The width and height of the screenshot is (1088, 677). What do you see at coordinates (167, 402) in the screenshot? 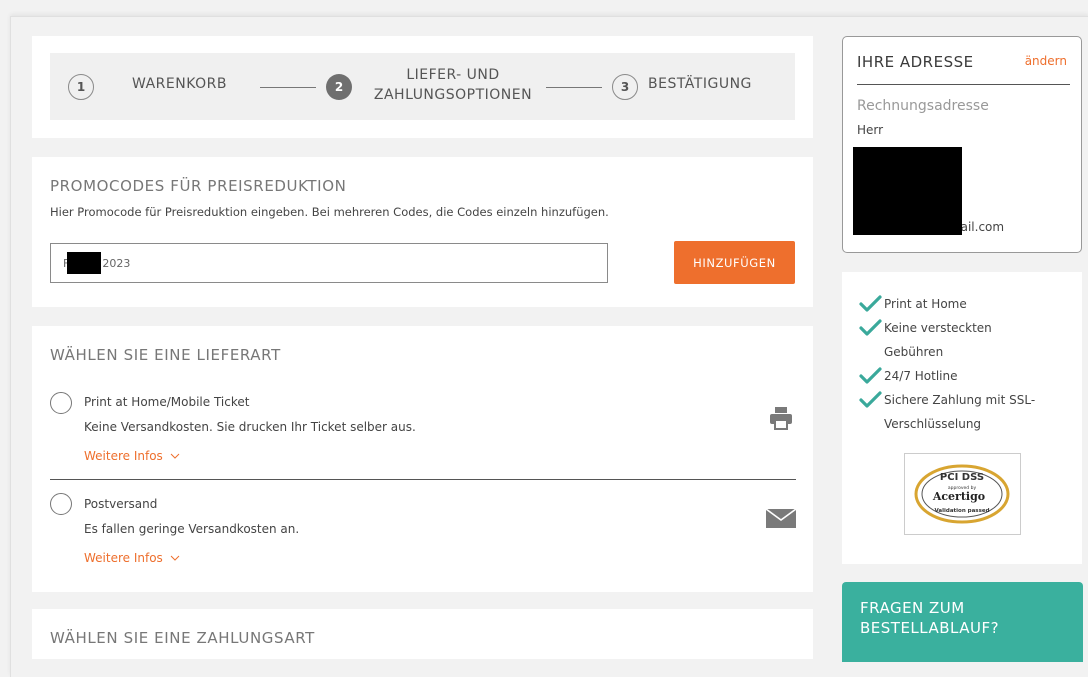
I see `delivery-option-title: Print at Home/Mobile Ticket` at bounding box center [167, 402].